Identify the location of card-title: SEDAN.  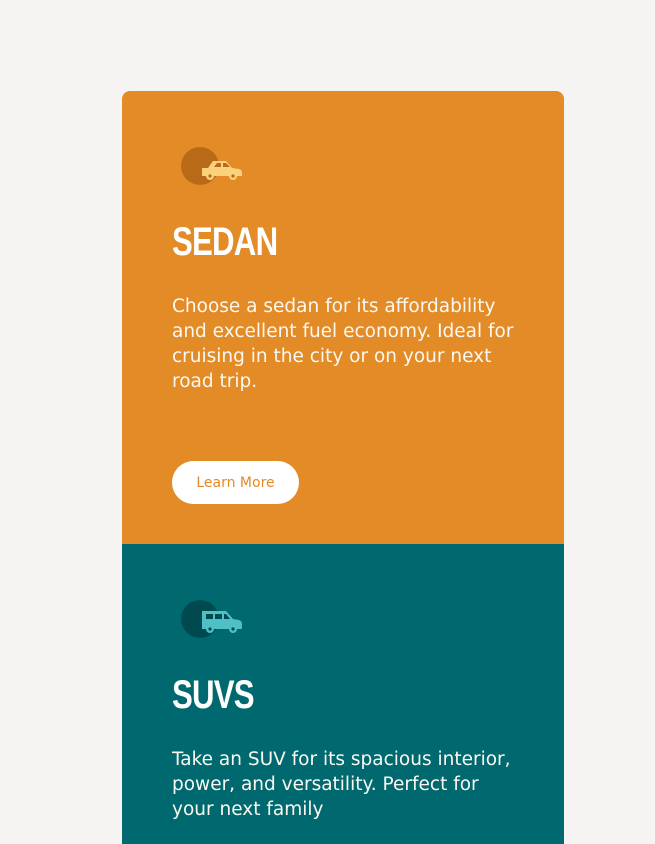
(225, 242).